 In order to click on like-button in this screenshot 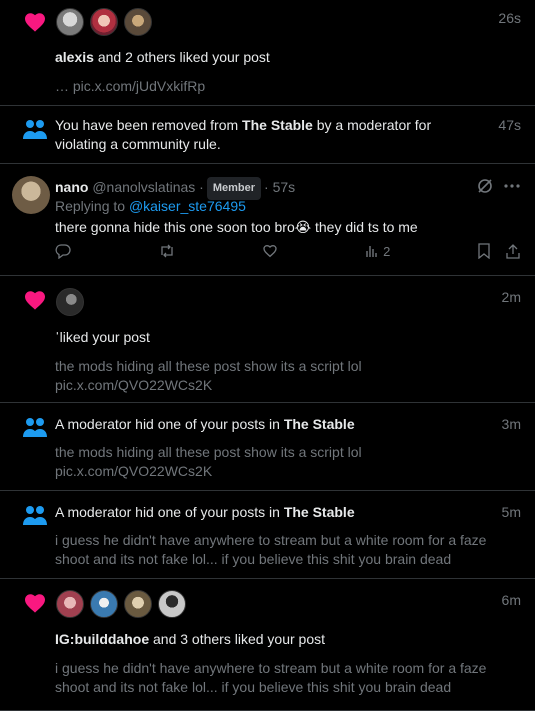, I will do `click(270, 251)`.